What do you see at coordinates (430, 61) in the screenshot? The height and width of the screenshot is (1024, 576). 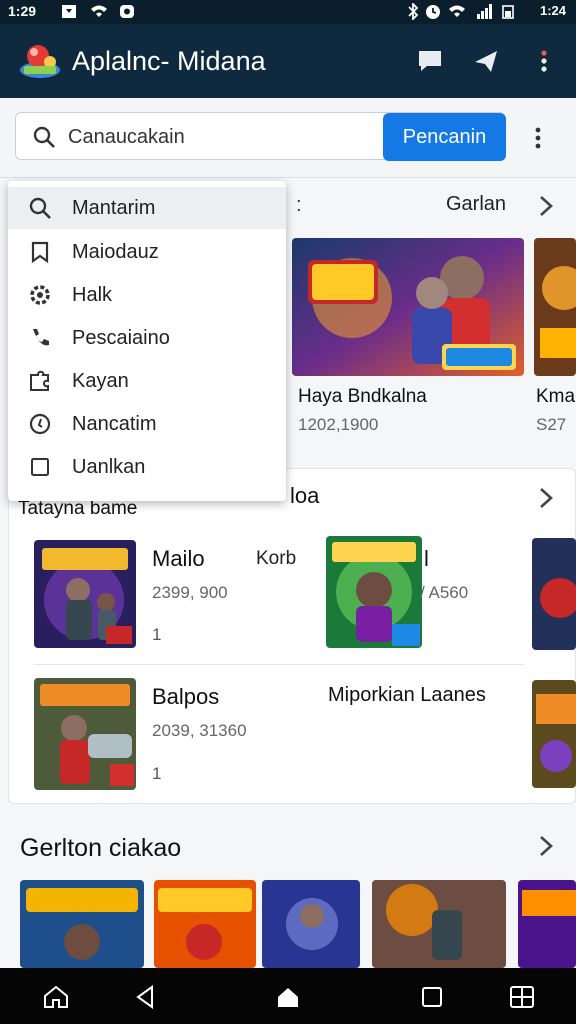 I see `chat-icon` at bounding box center [430, 61].